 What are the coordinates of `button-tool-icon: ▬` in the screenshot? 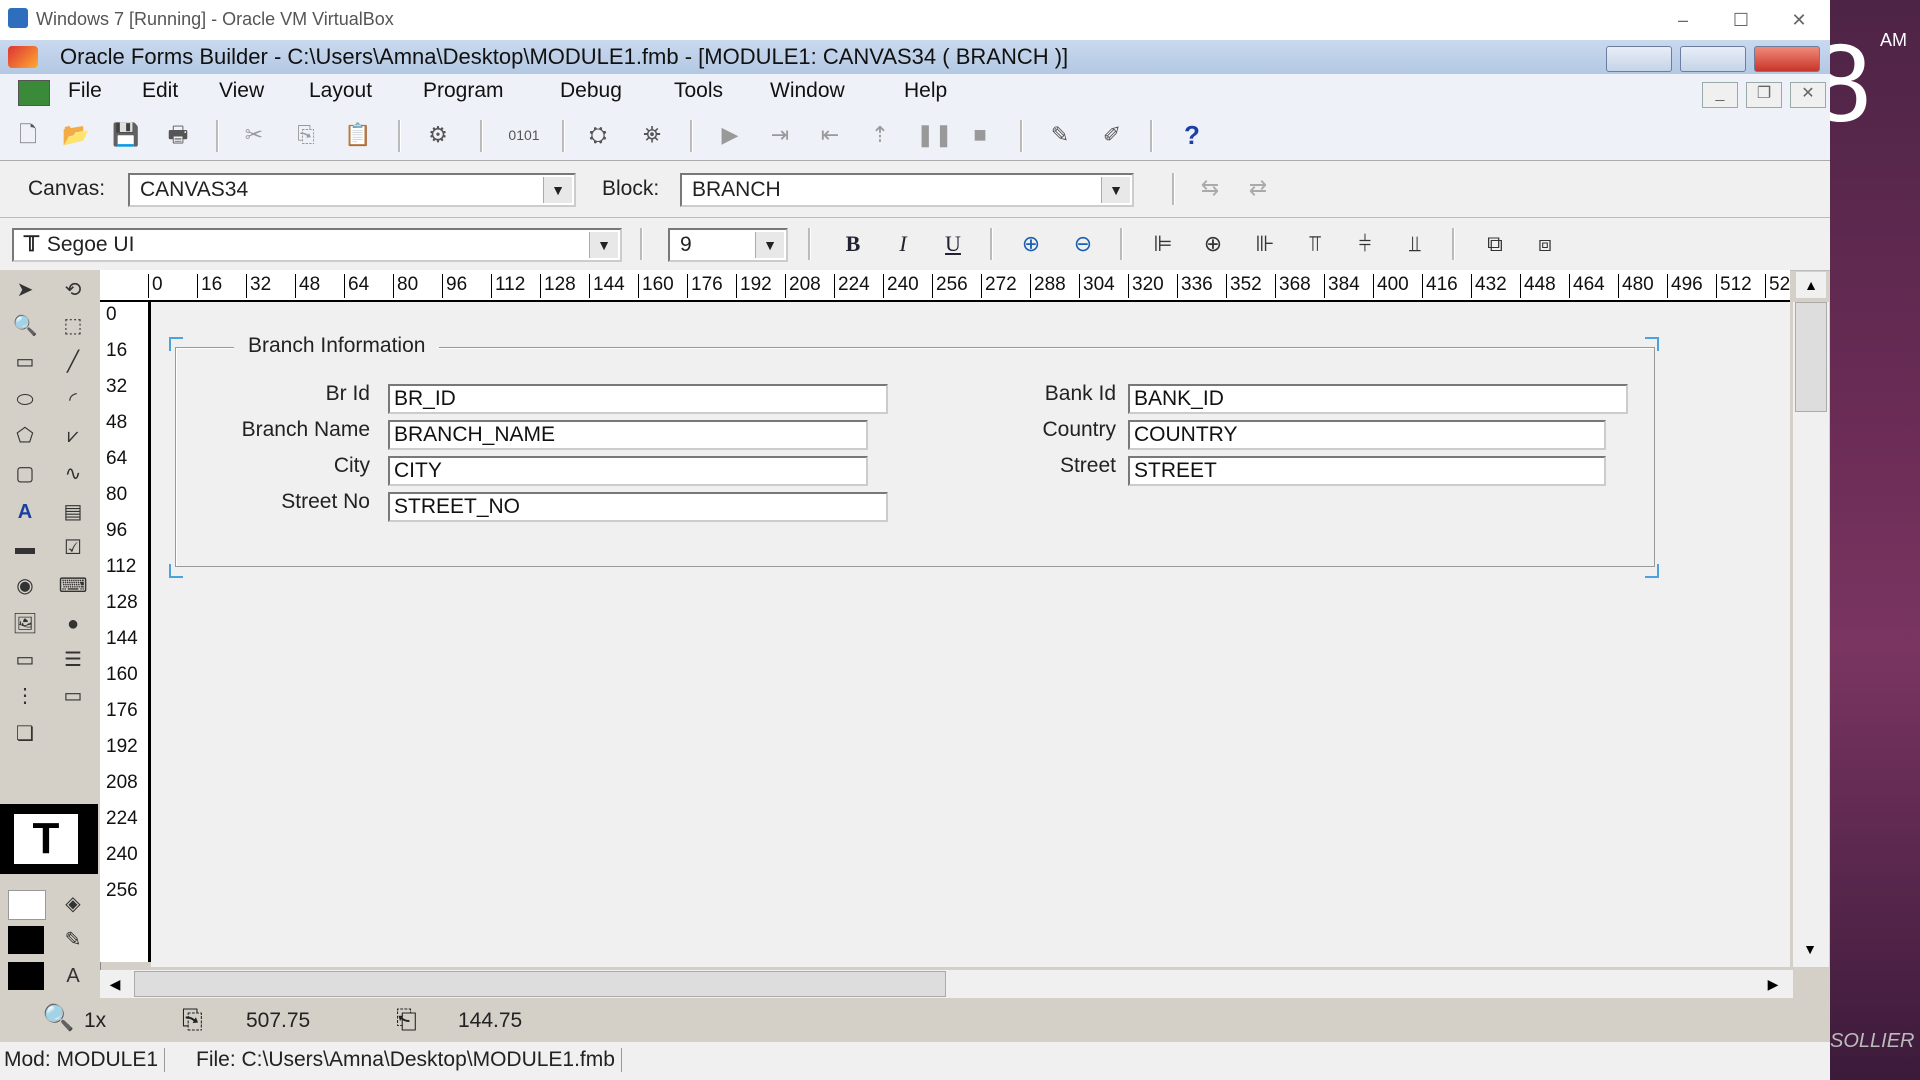 It's located at (25, 548).